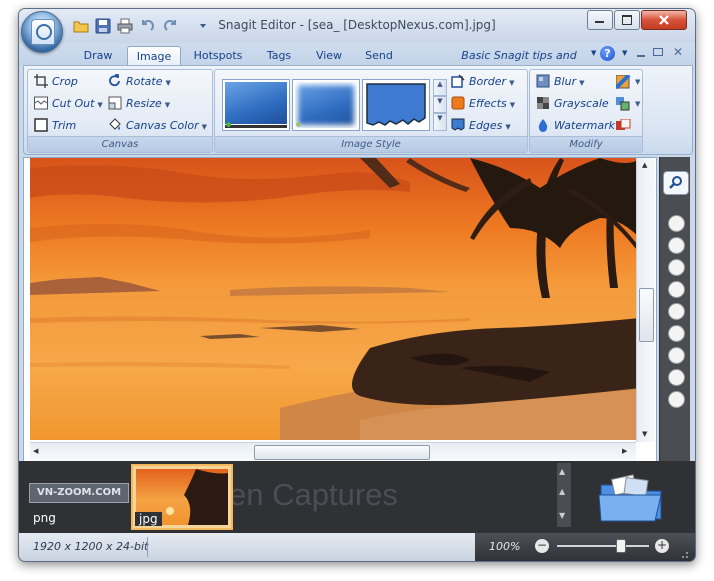 This screenshot has height=581, width=714. Describe the element at coordinates (607, 53) in the screenshot. I see `help-icon: ?` at that location.